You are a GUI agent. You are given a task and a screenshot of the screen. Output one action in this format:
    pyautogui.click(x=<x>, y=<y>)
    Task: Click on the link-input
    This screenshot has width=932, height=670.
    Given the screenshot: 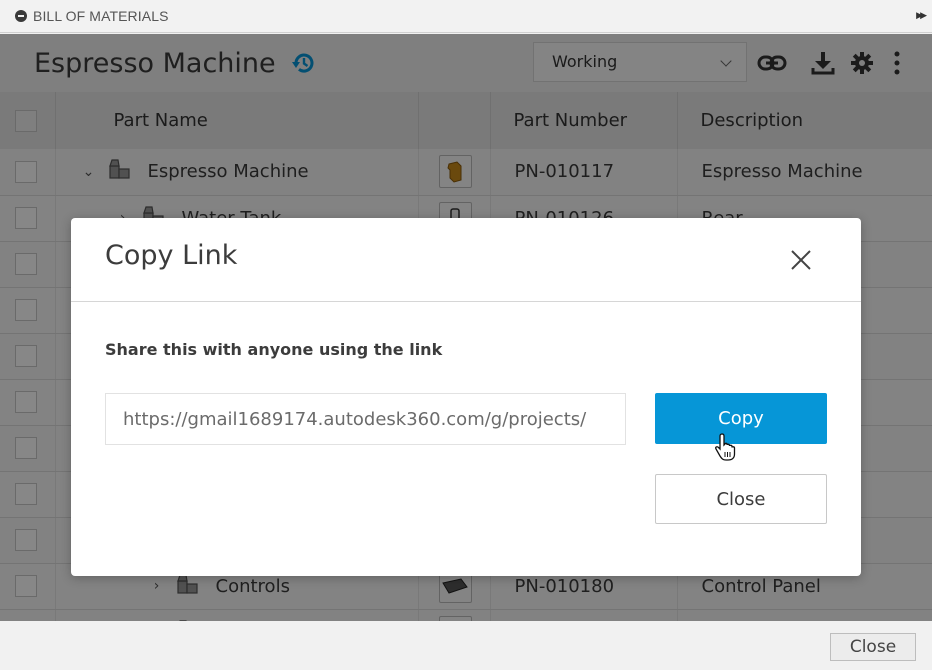 What is the action you would take?
    pyautogui.click(x=365, y=419)
    